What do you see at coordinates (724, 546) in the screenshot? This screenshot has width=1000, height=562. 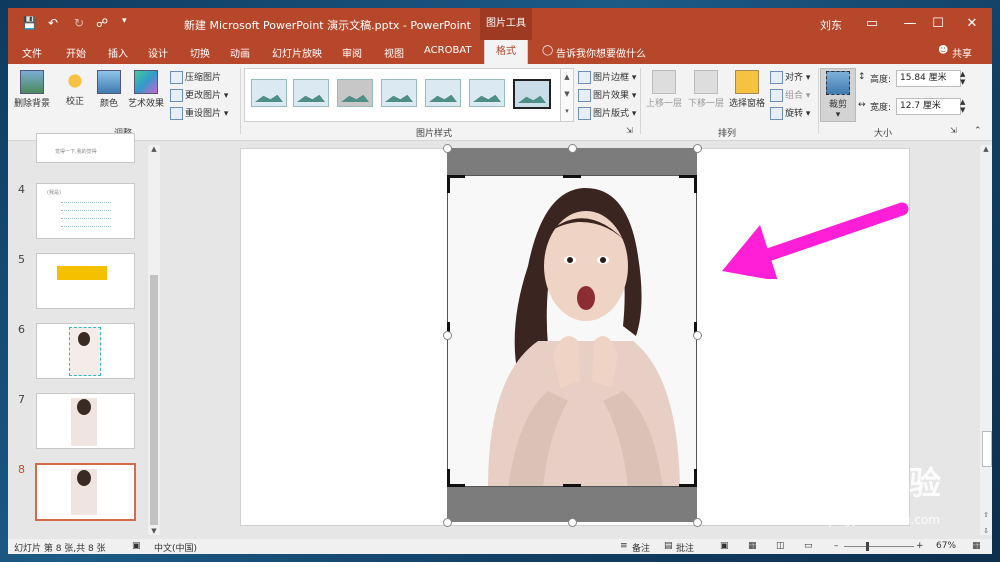 I see `normal-view-icon: ▣` at bounding box center [724, 546].